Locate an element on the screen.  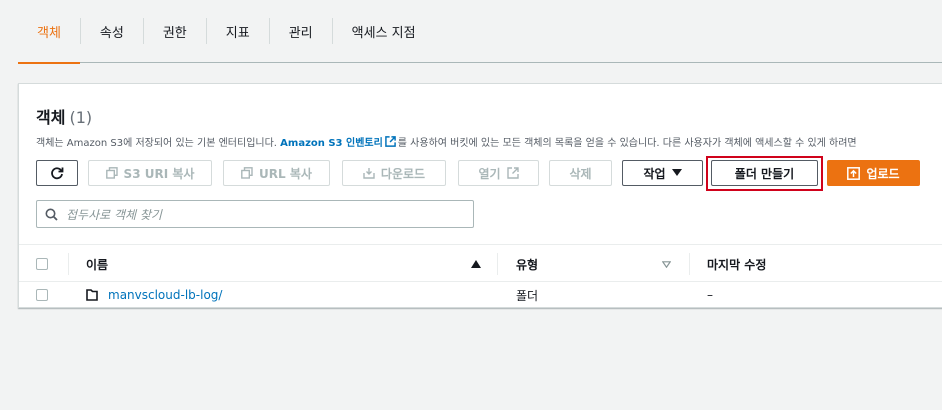
refresh-button is located at coordinates (57, 173).